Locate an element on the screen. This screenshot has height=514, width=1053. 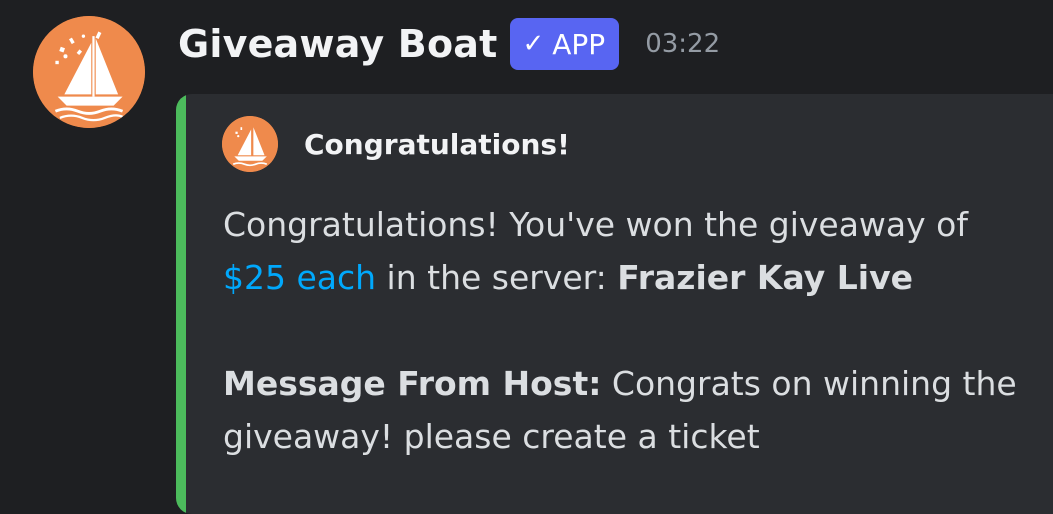
app-badge-label: APP is located at coordinates (579, 44).